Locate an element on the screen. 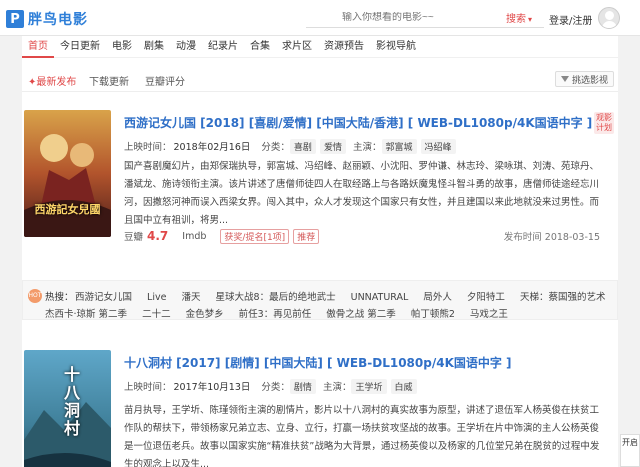 This screenshot has height=467, width=640. hot-item: UNNATURAL is located at coordinates (380, 297).